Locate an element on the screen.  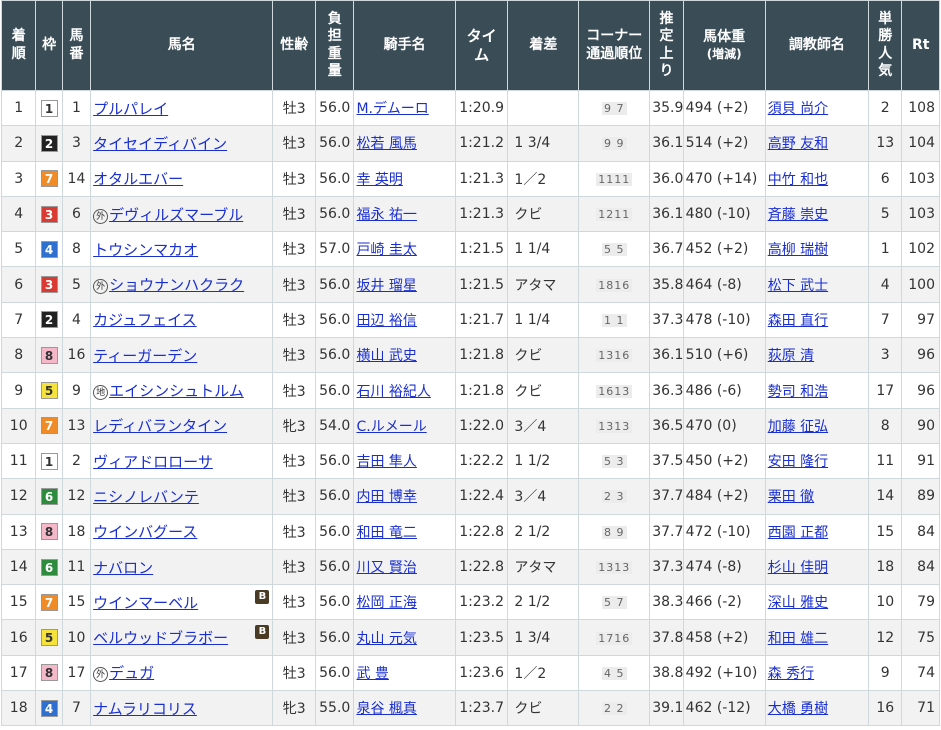
jockey-link: M.デムーロ is located at coordinates (392, 109).